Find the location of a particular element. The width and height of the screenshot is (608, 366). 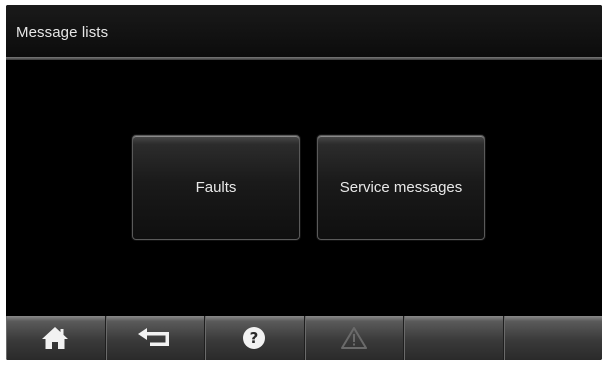

header-divider is located at coordinates (304, 58).